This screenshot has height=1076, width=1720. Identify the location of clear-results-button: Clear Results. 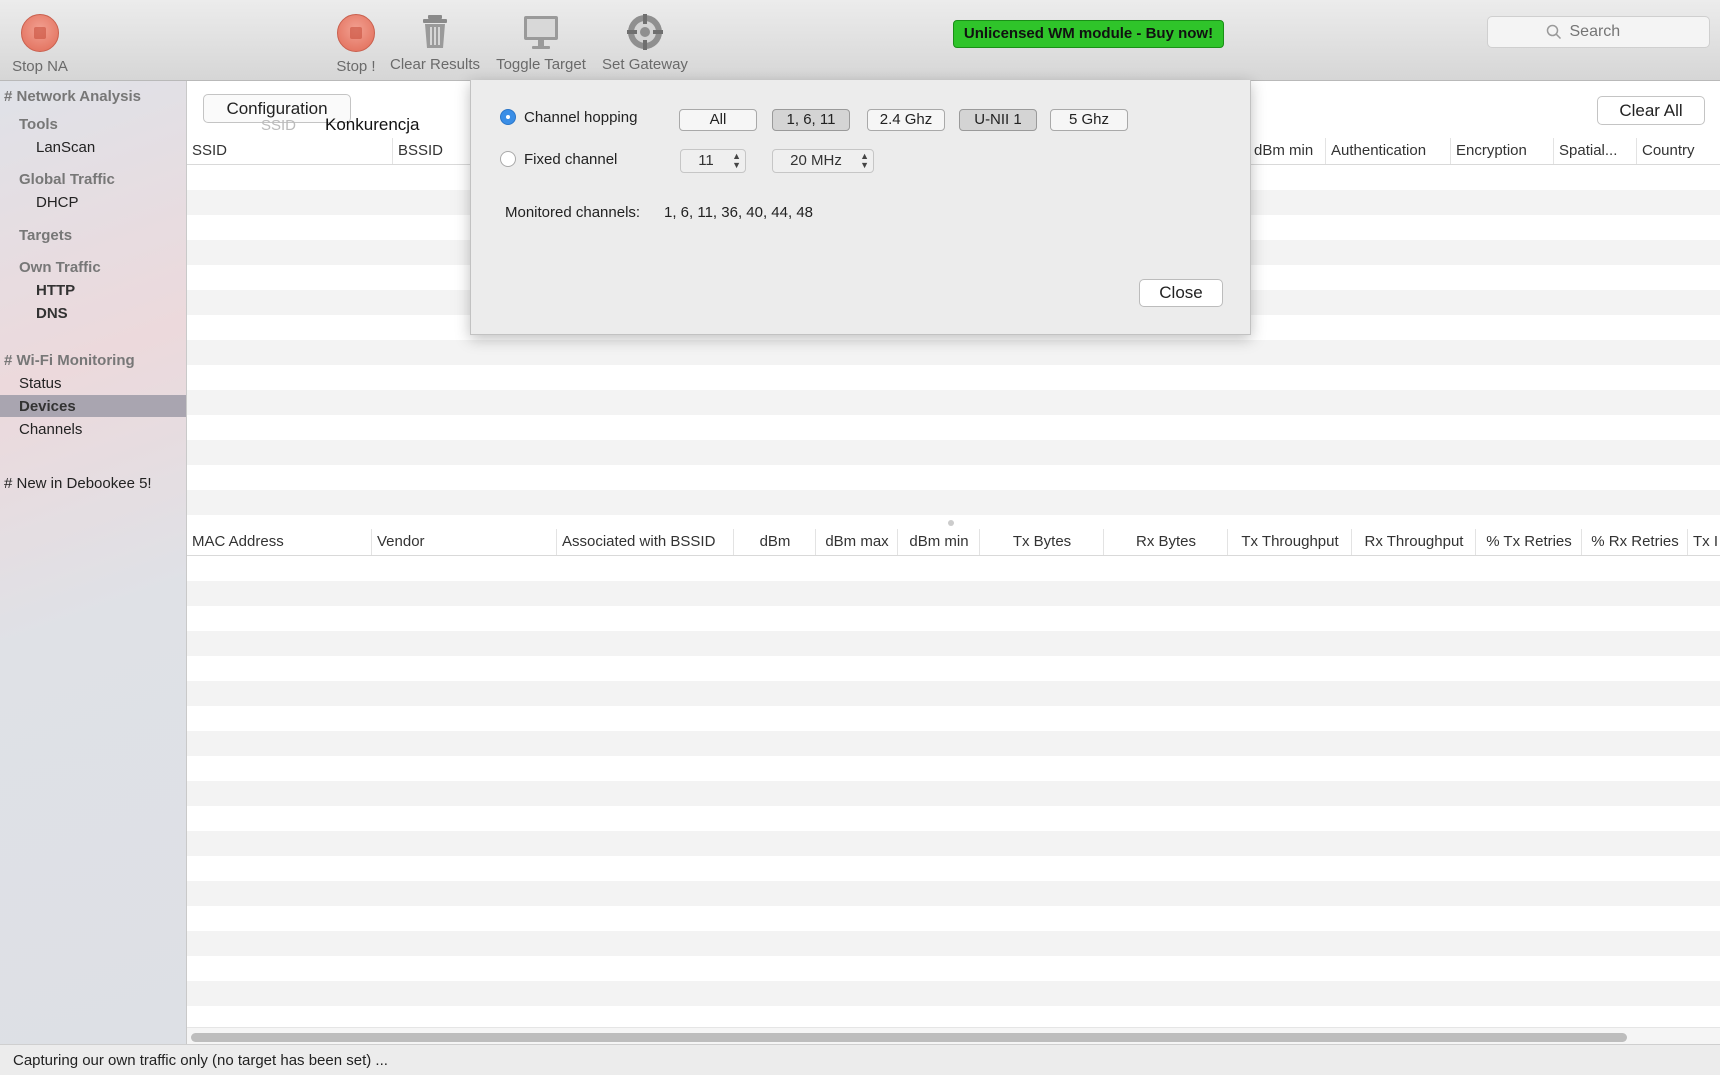
(435, 42).